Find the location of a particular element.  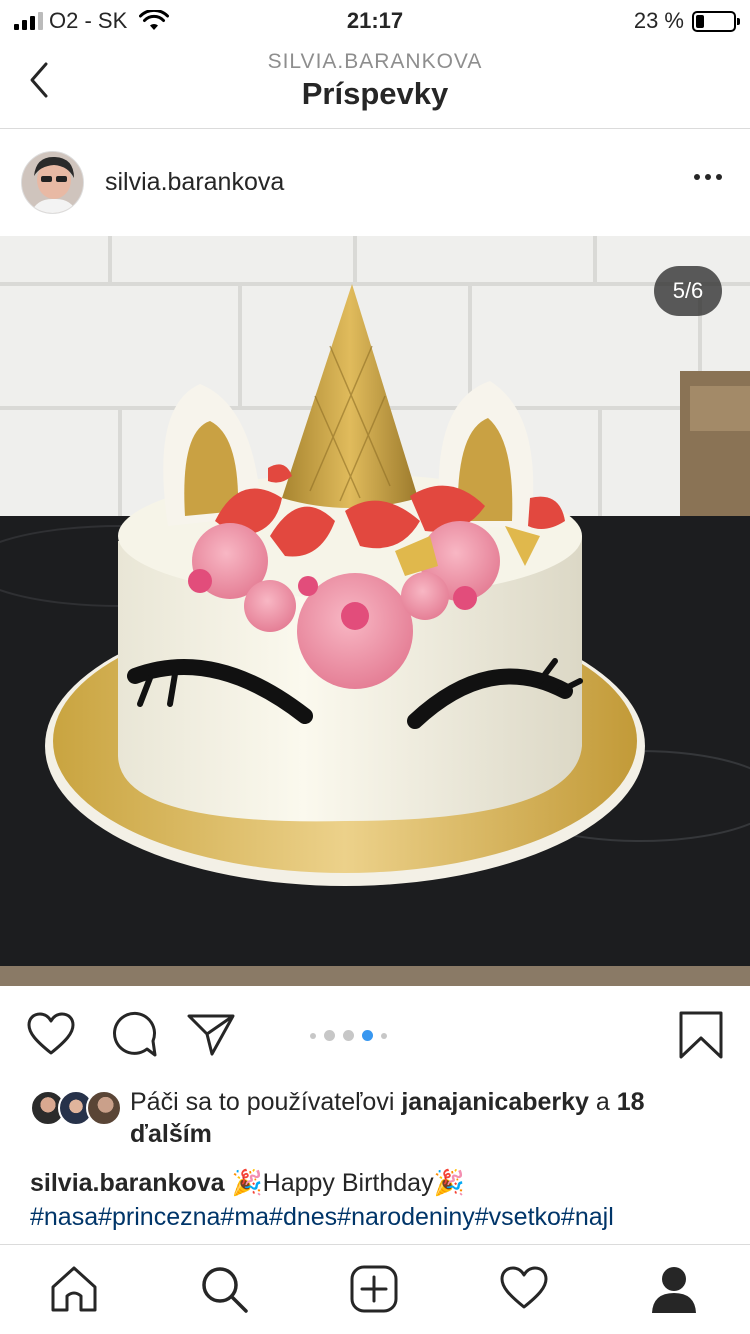

battery-icon is located at coordinates (716, 21).